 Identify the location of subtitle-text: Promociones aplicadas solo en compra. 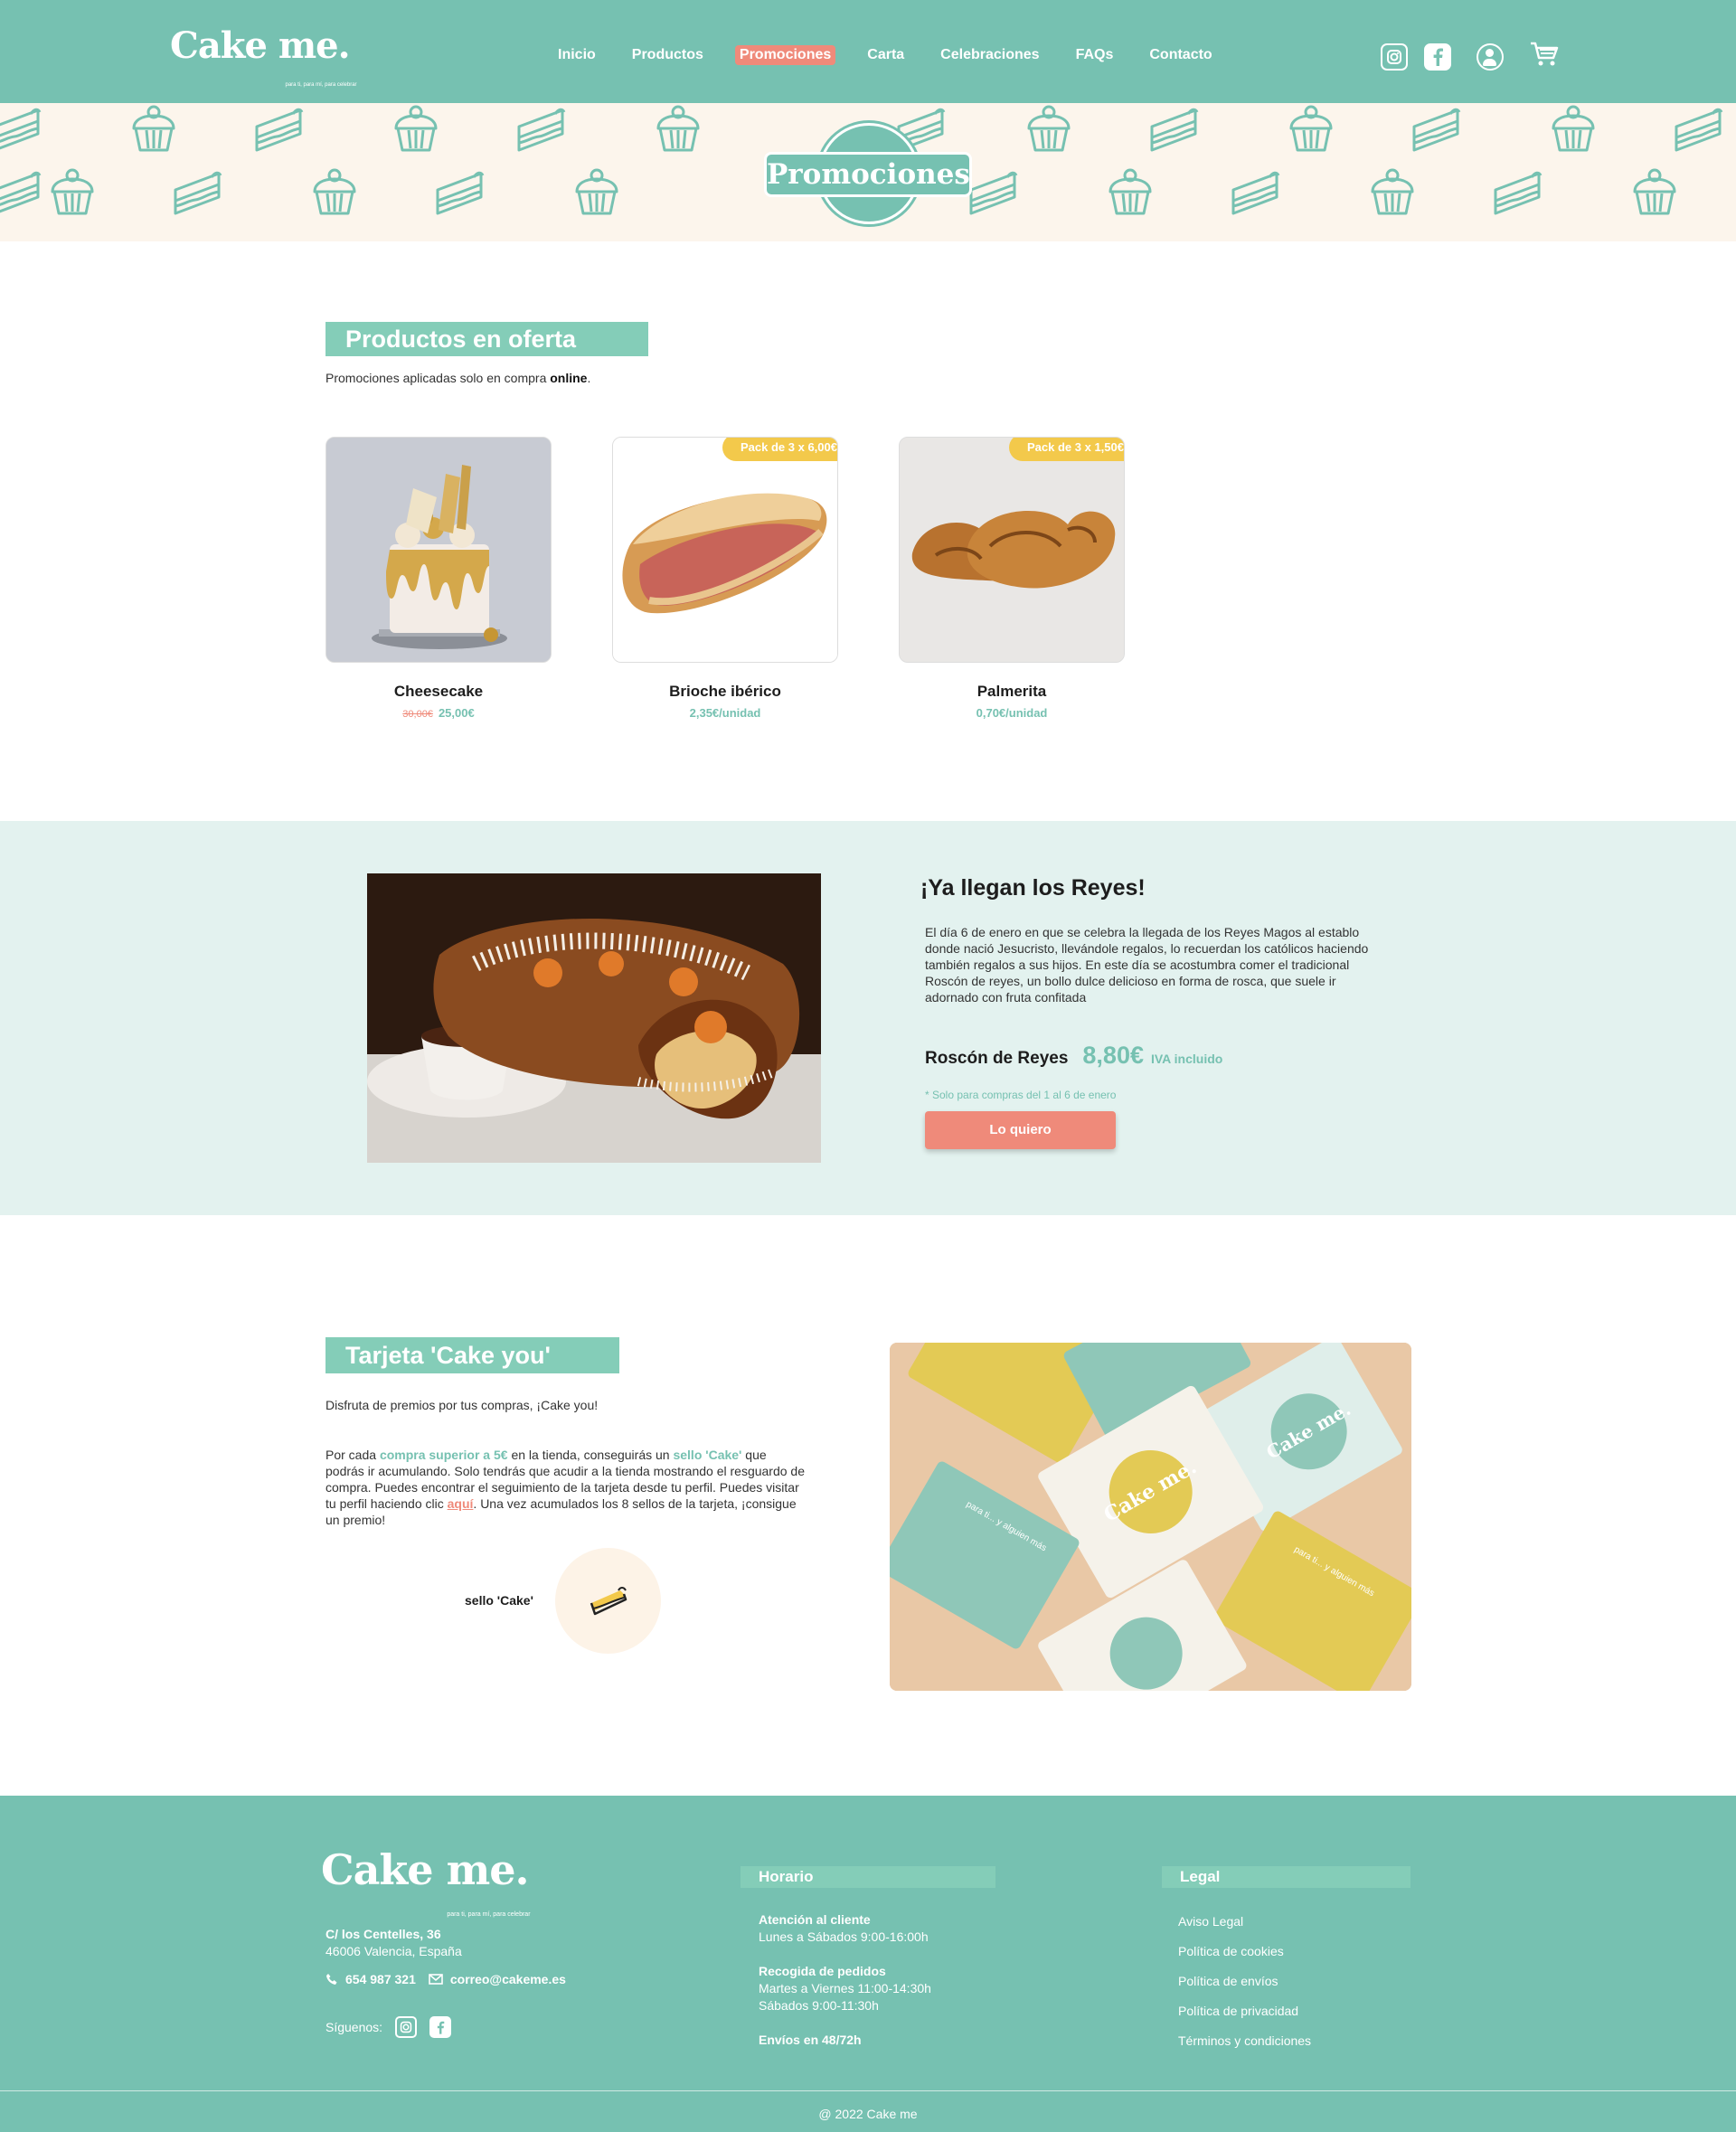
(439, 378).